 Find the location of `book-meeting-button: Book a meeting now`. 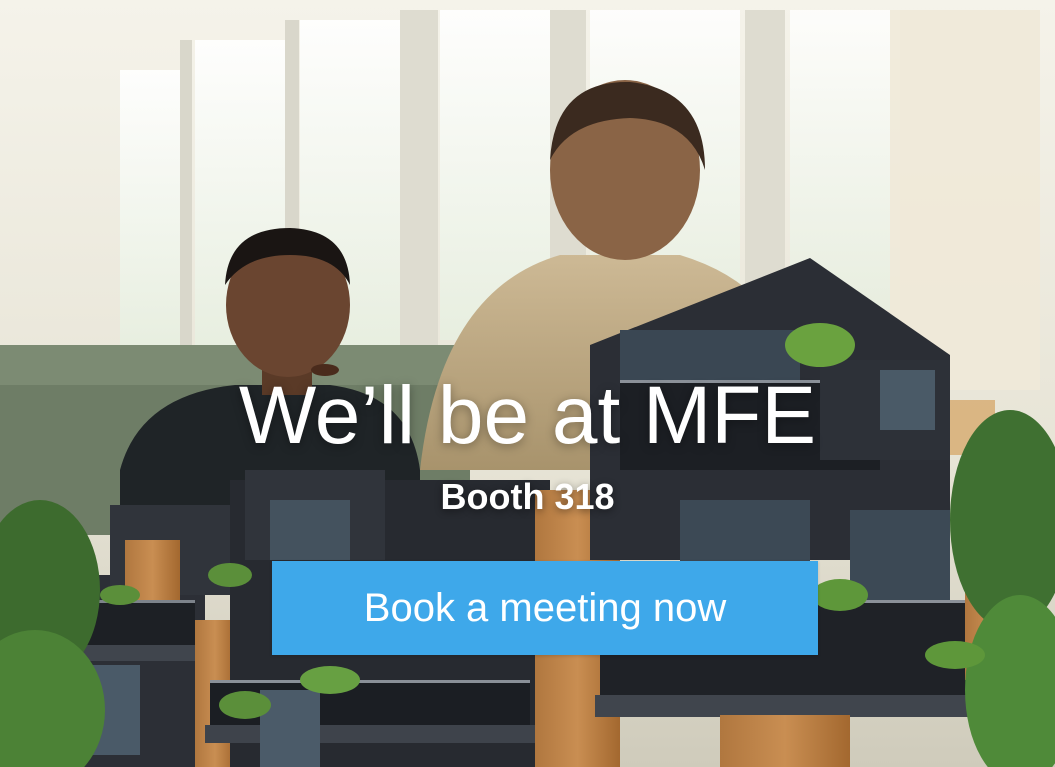

book-meeting-button: Book a meeting now is located at coordinates (545, 608).